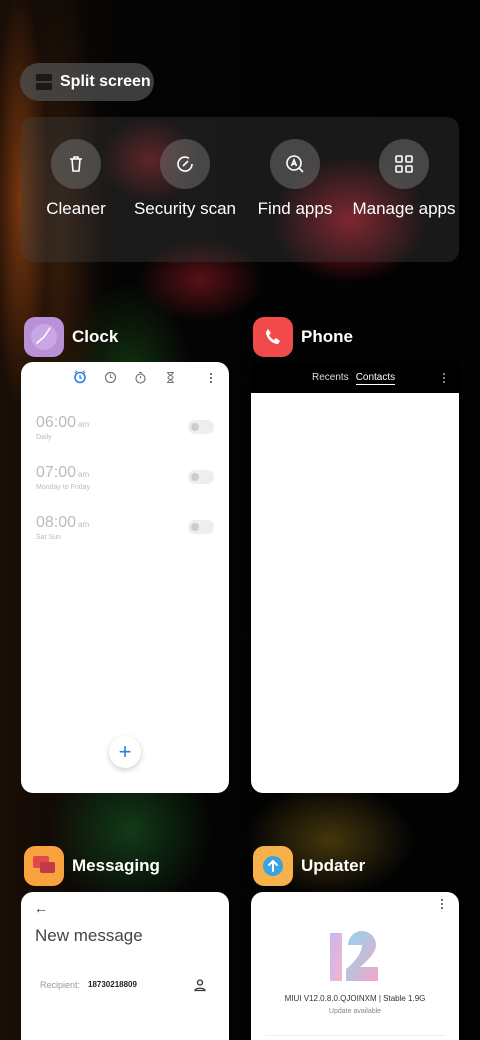 The width and height of the screenshot is (480, 1040). I want to click on updater-app-name: Updater, so click(333, 865).